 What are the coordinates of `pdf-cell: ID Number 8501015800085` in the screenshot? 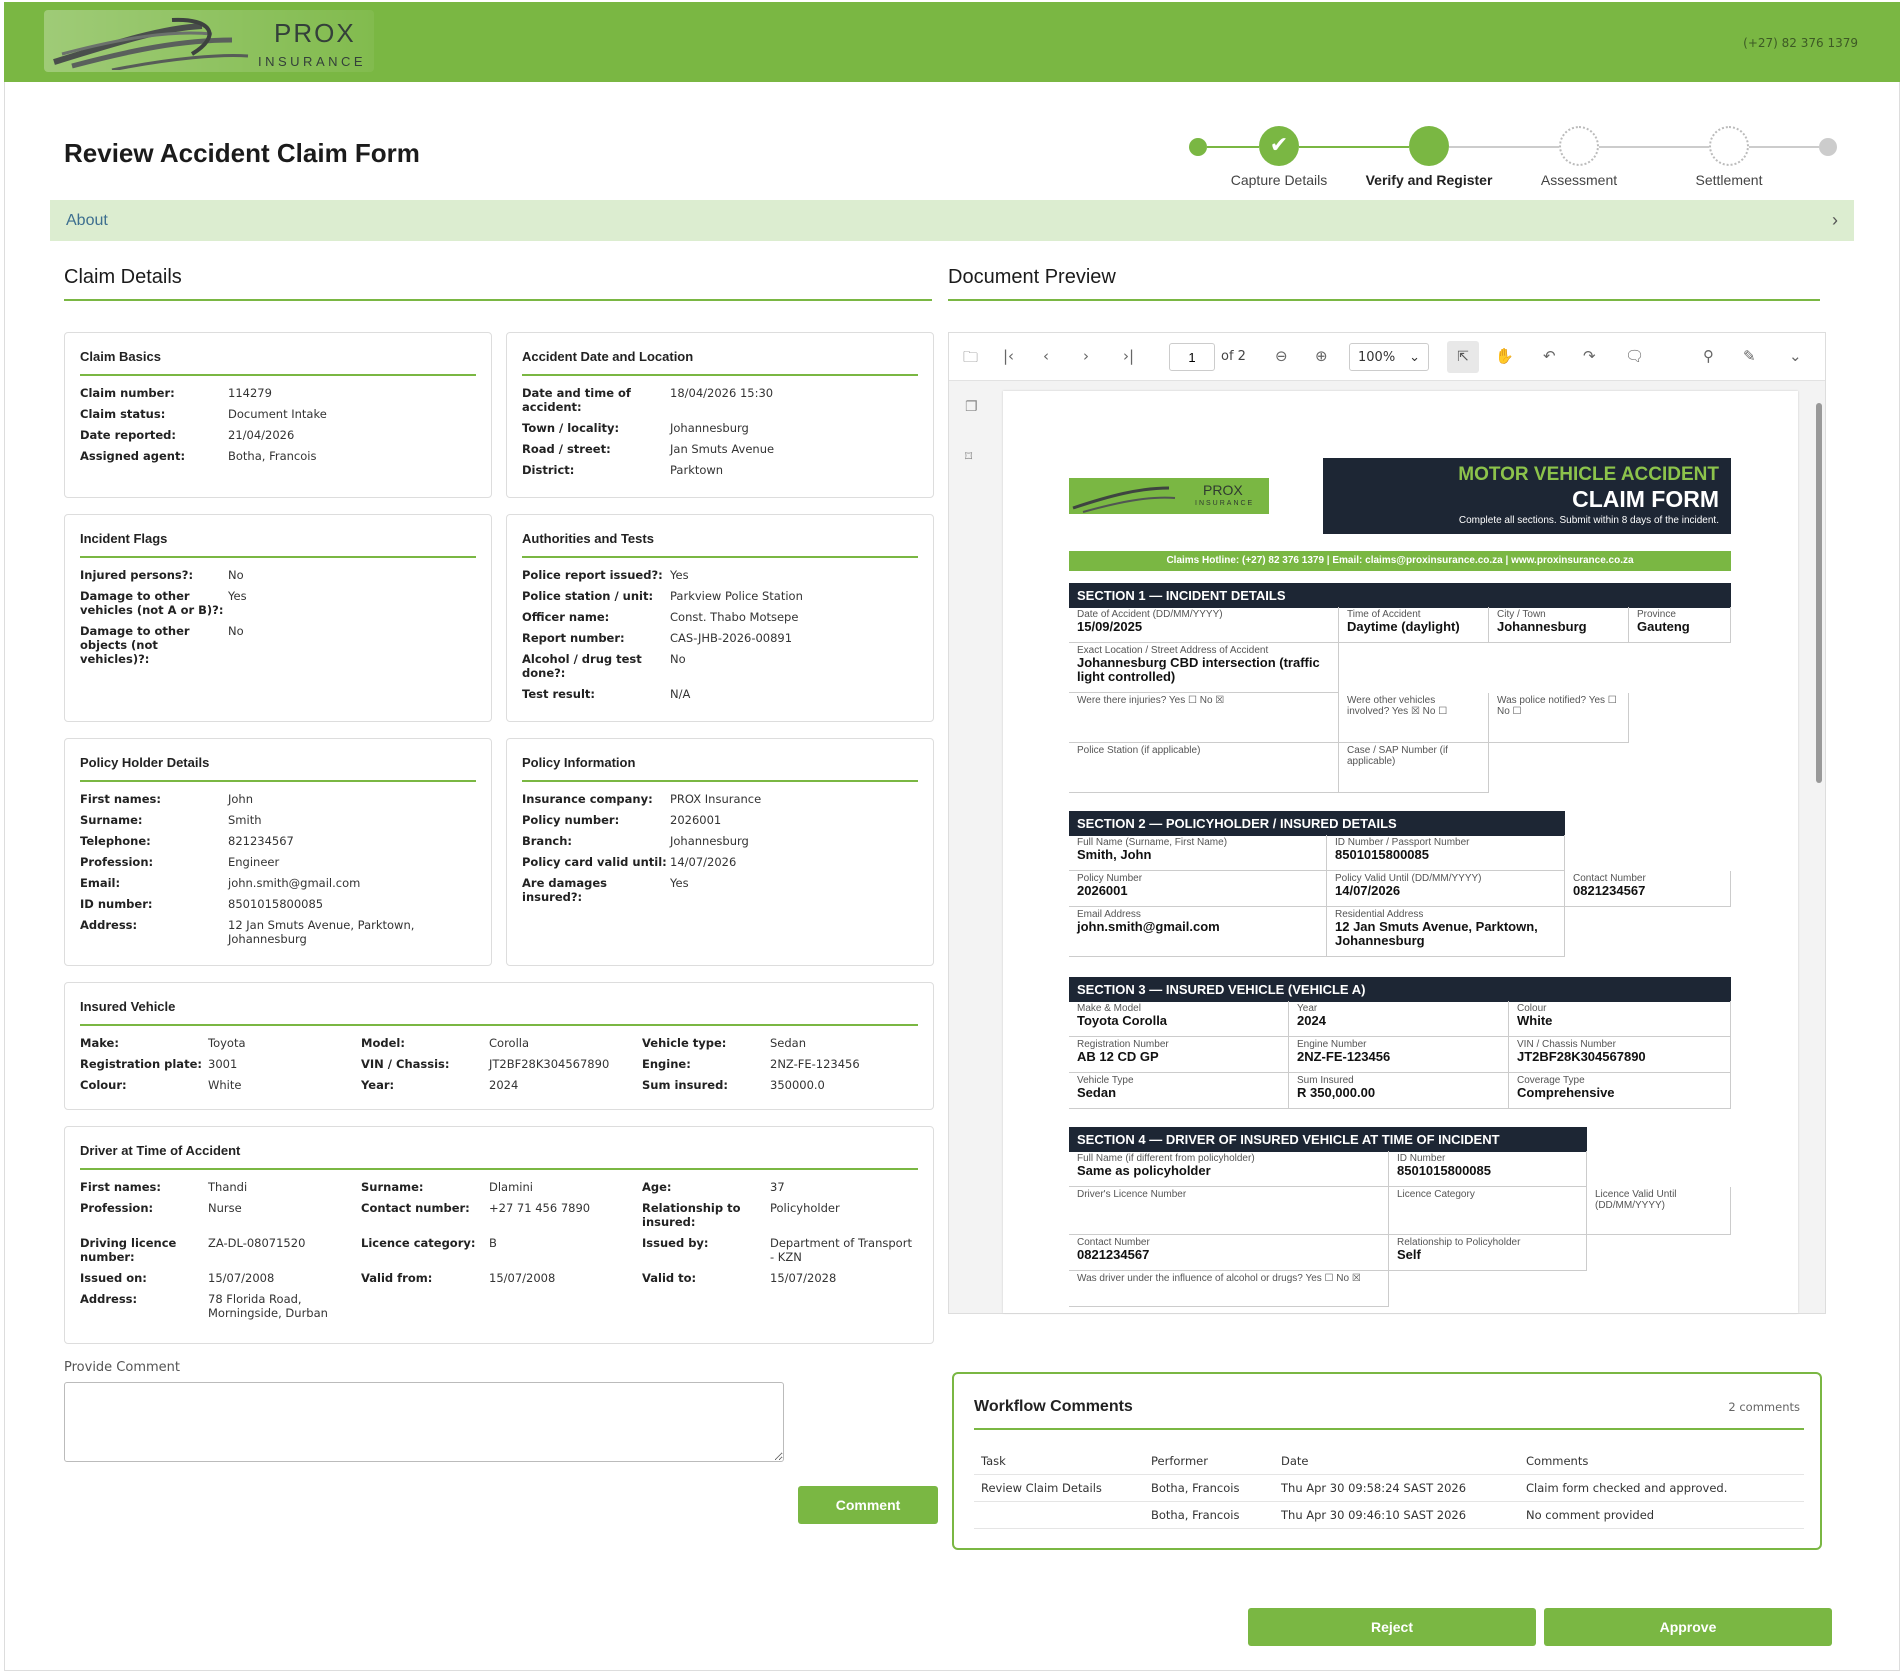 It's located at (1488, 1169).